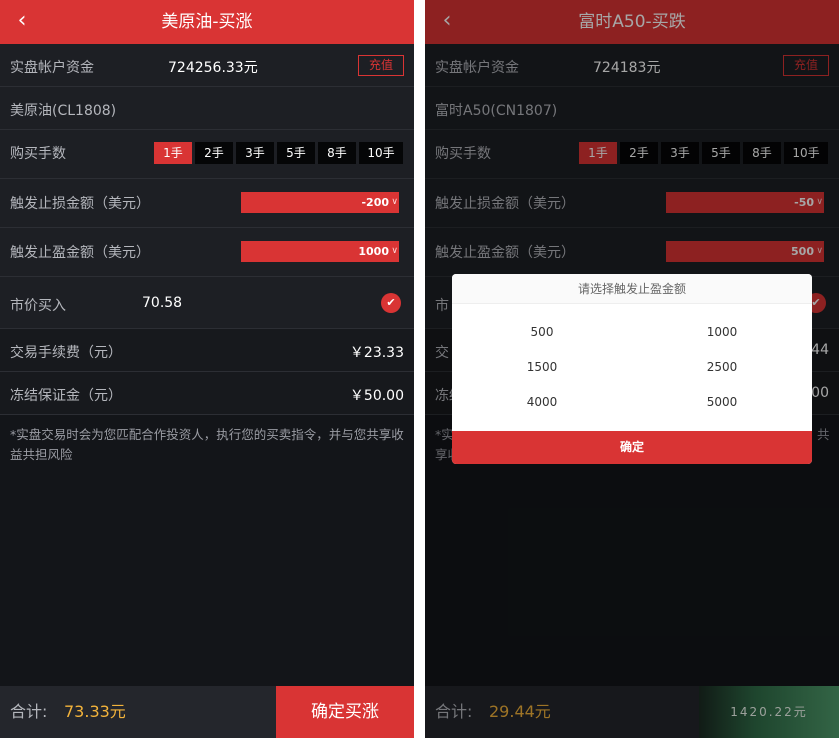  What do you see at coordinates (52, 68) in the screenshot?
I see `account-label: 实盘帐户资金` at bounding box center [52, 68].